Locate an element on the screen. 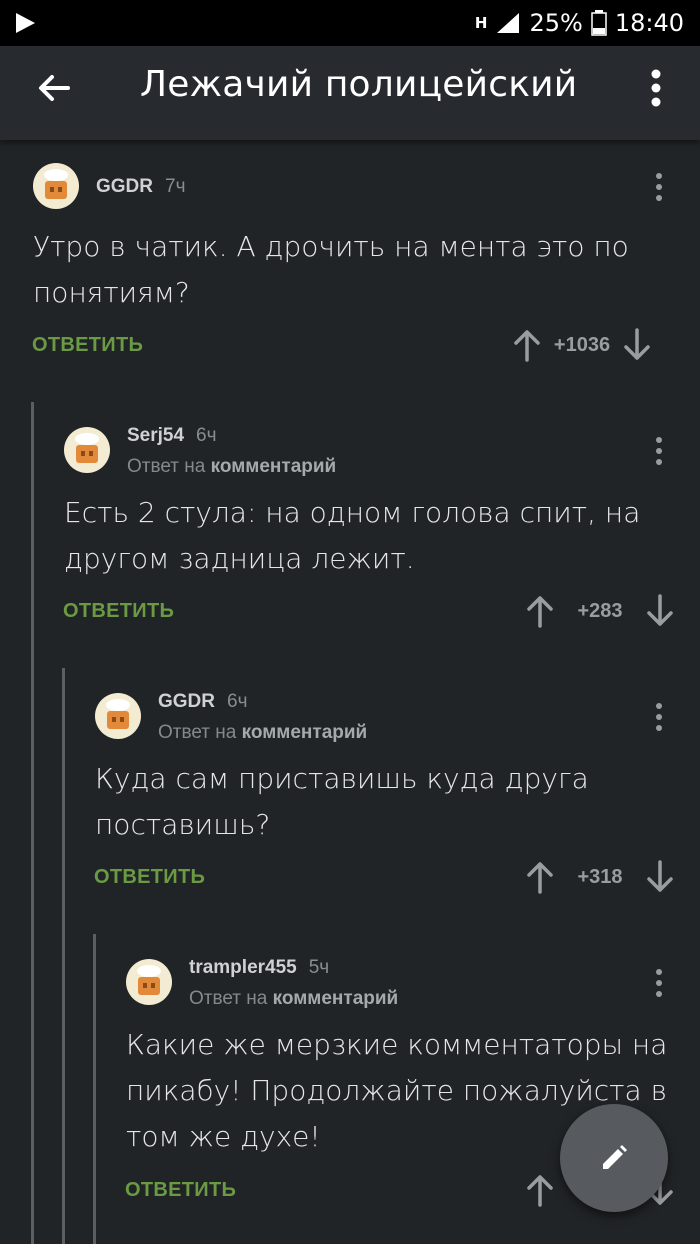  comment-score: +1036 is located at coordinates (582, 344).